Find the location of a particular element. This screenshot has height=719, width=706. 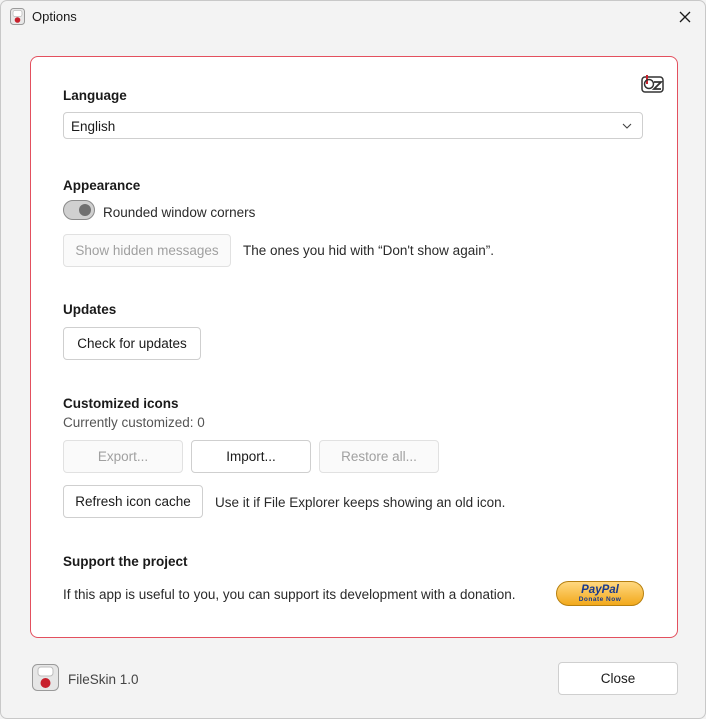

language-heading: Language is located at coordinates (95, 95).